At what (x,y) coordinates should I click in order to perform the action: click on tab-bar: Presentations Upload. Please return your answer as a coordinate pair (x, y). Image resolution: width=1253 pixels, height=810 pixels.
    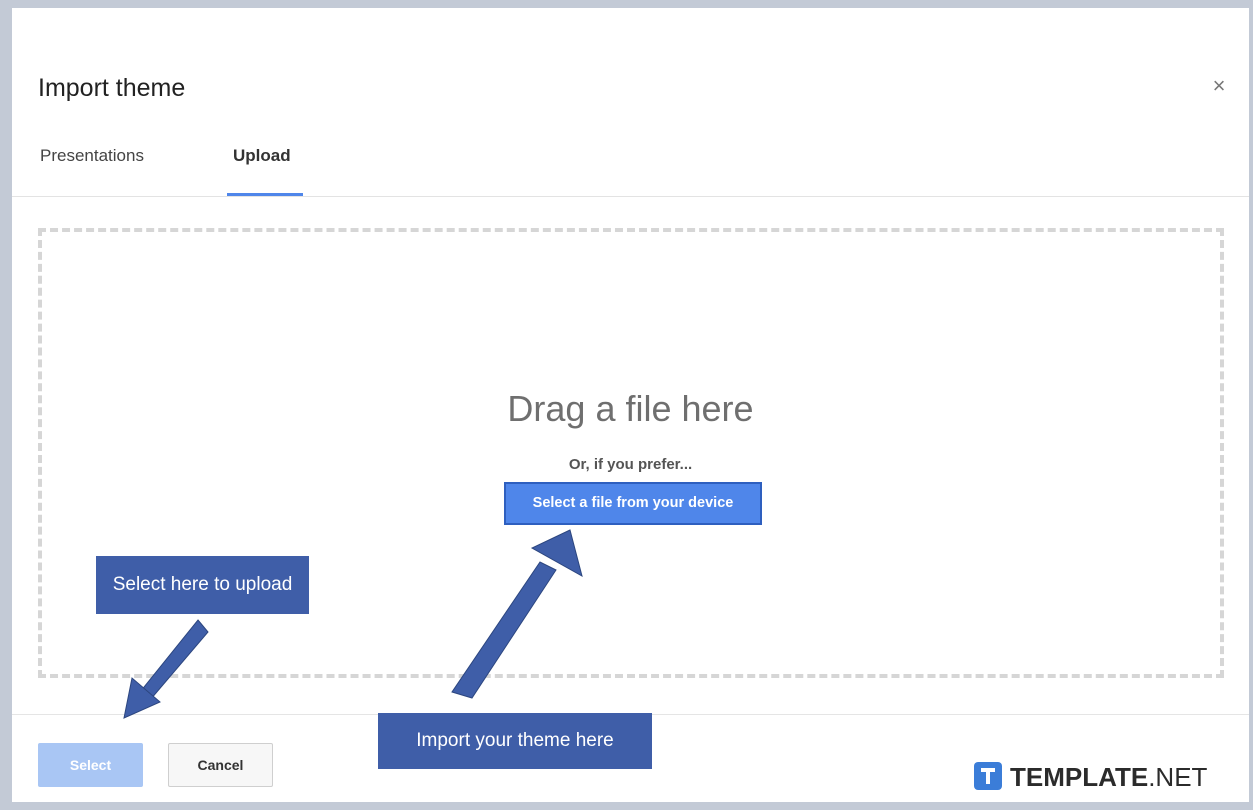
    Looking at the image, I should click on (630, 167).